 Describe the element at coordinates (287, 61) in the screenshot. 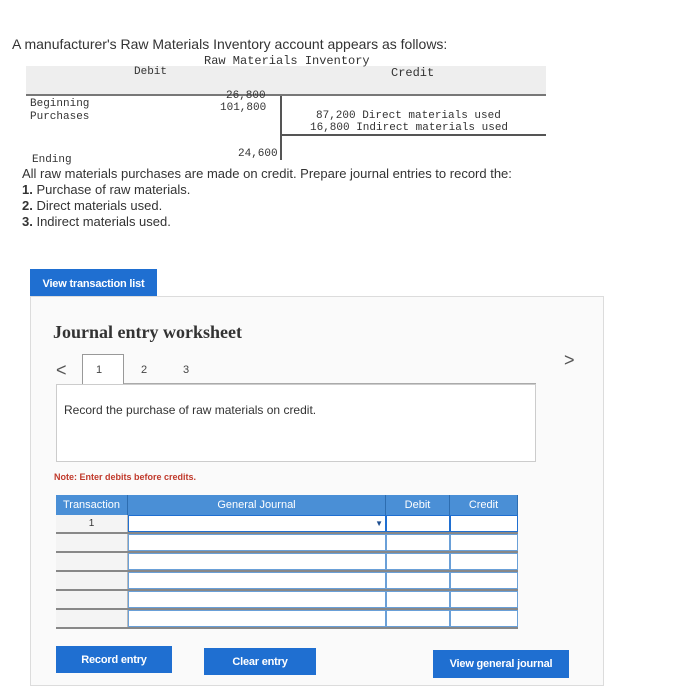

I see `t-account-title: Raw Materials Inventory` at that location.